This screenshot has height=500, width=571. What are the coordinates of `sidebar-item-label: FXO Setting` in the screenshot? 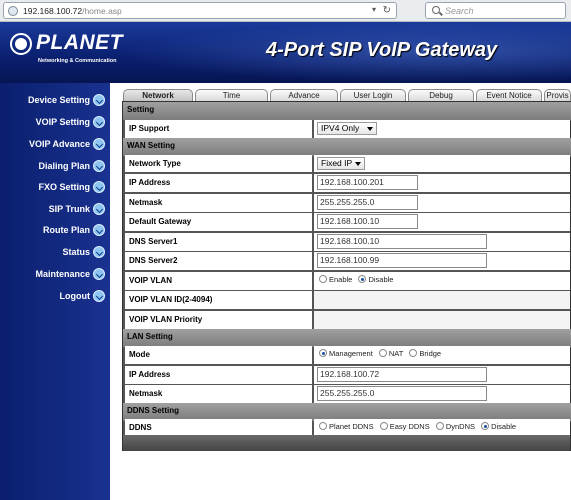 It's located at (64, 187).